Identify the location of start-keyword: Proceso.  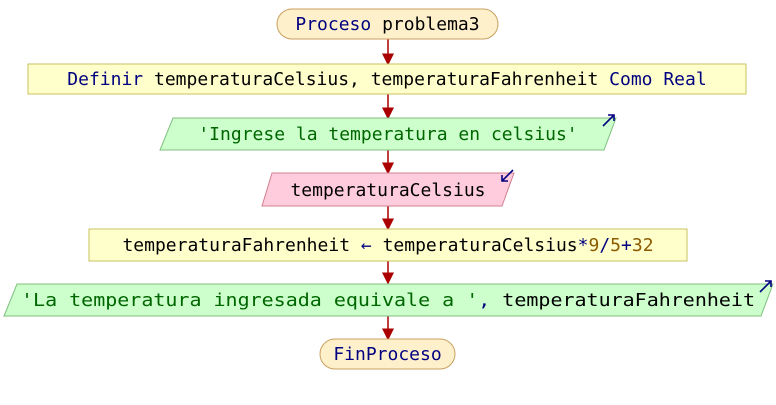
(333, 24).